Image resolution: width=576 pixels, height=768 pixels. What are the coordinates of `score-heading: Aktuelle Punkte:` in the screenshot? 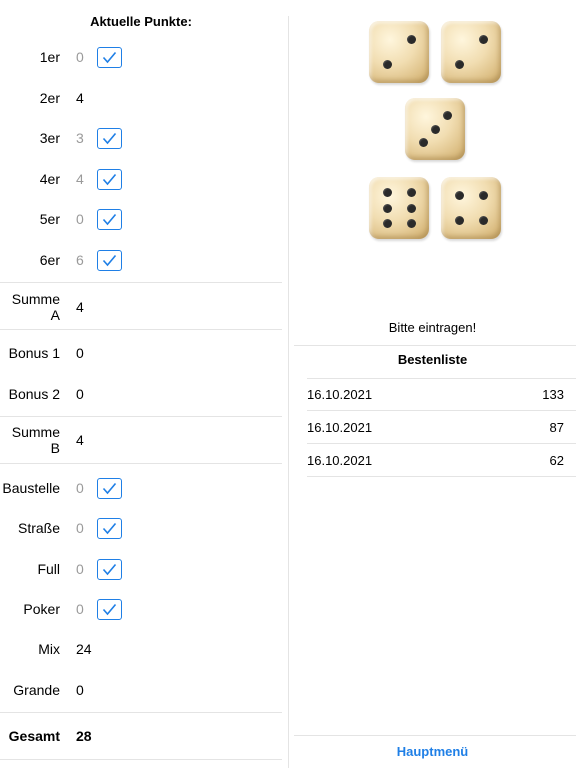 It's located at (141, 21).